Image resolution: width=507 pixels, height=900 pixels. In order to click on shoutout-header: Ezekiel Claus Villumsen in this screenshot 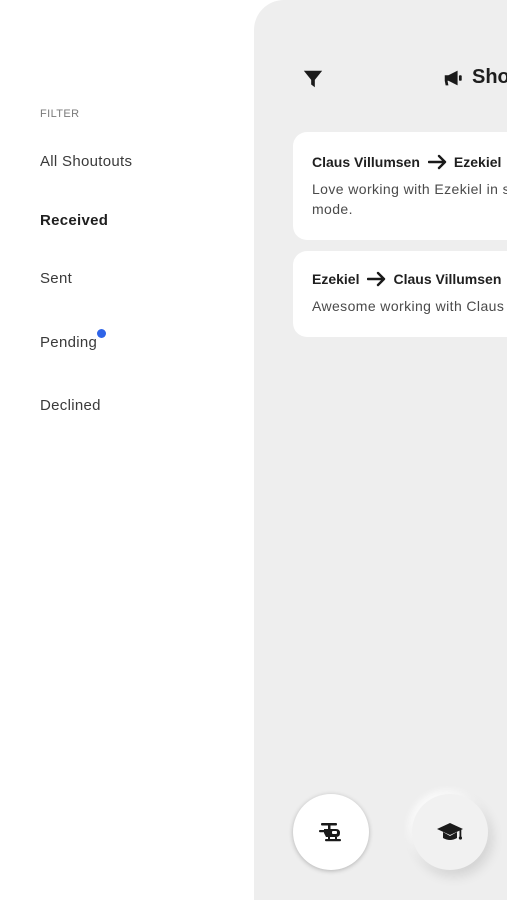, I will do `click(409, 279)`.